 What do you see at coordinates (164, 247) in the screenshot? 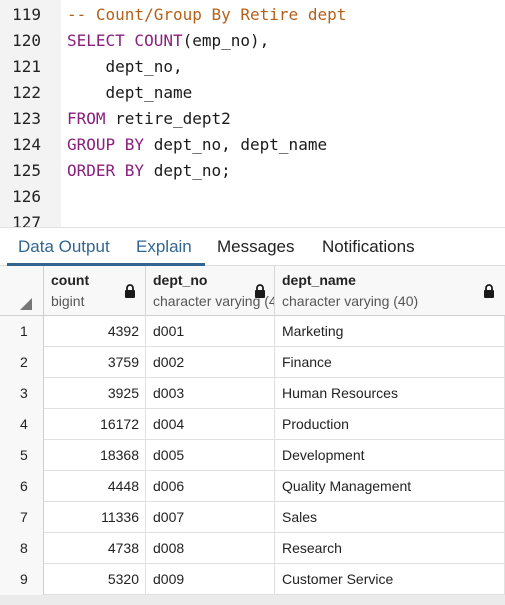
I see `tab-explain: Explain` at bounding box center [164, 247].